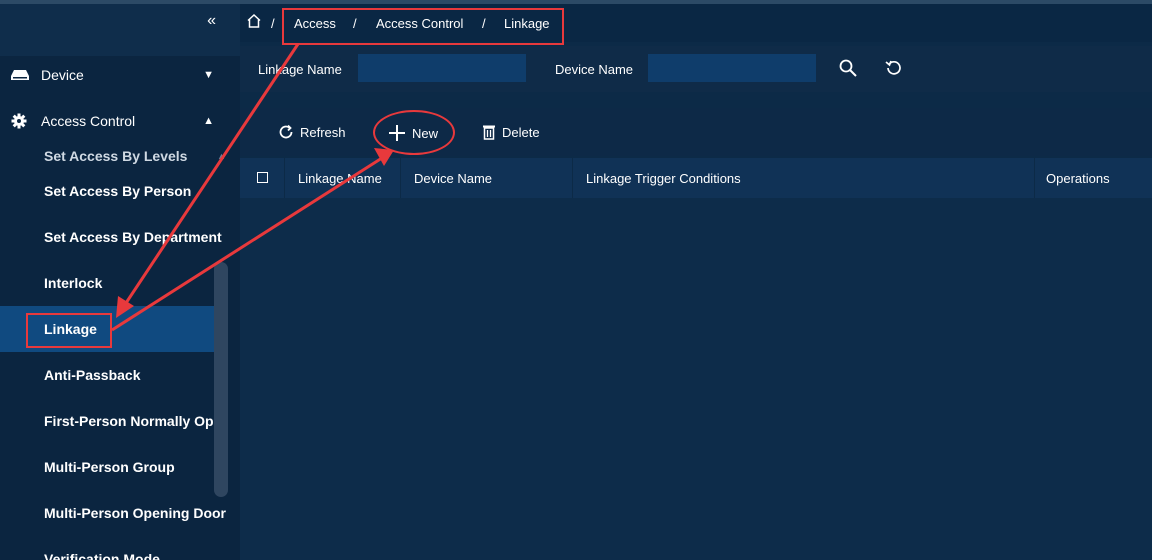  Describe the element at coordinates (133, 237) in the screenshot. I see `sidebar-item-label: Set Access By Department` at that location.